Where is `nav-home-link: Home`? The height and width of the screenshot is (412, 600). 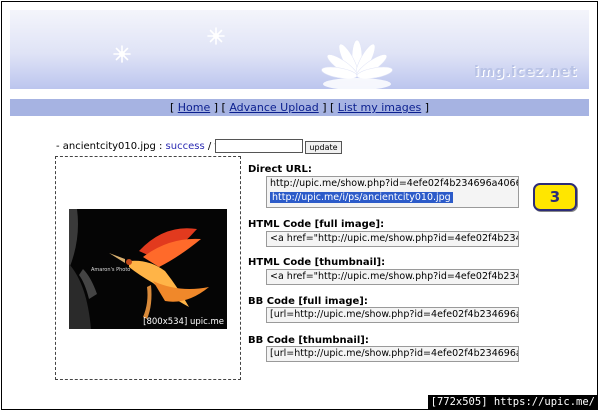 nav-home-link: Home is located at coordinates (194, 107).